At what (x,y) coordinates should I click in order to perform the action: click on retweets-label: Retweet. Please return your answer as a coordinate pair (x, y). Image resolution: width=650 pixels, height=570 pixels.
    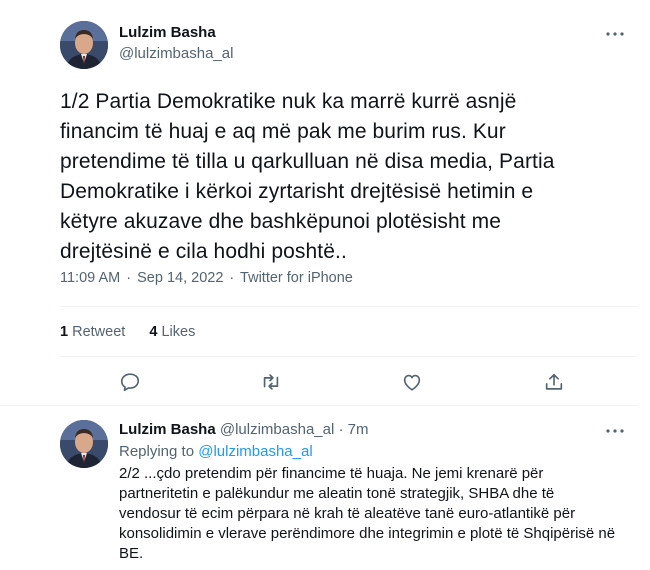
    Looking at the image, I should click on (99, 332).